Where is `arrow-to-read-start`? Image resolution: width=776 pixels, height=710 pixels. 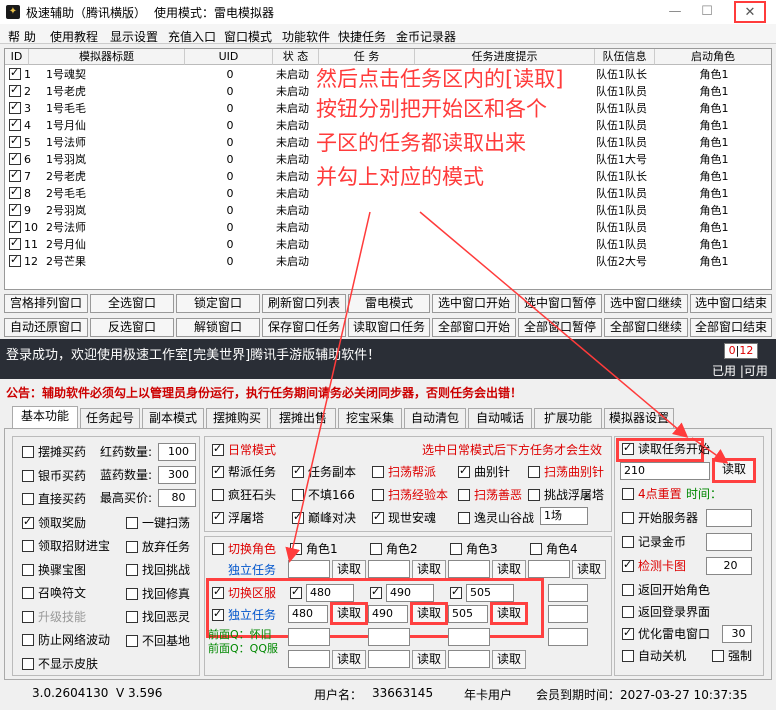
arrow-to-read-start is located at coordinates (554, 324).